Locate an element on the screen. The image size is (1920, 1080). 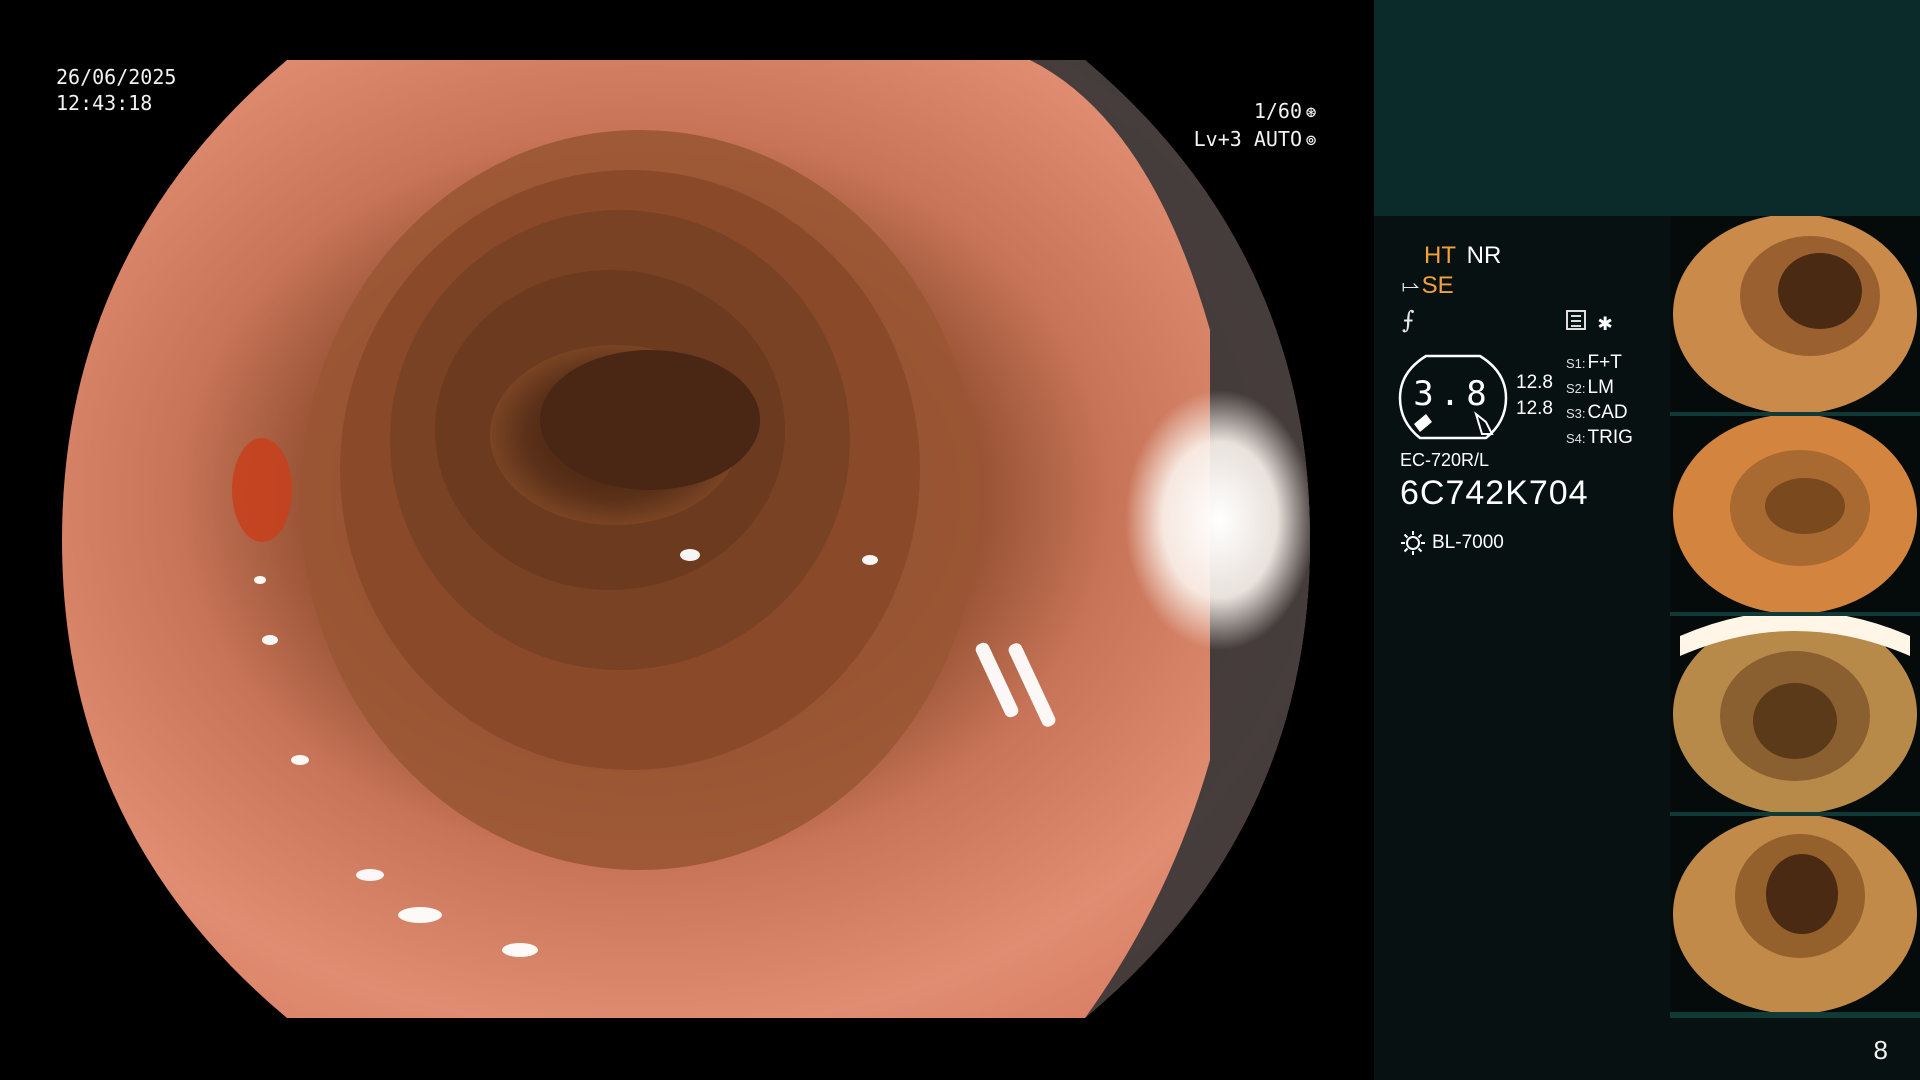
iris-mode-text: AUTO is located at coordinates (1277, 139).